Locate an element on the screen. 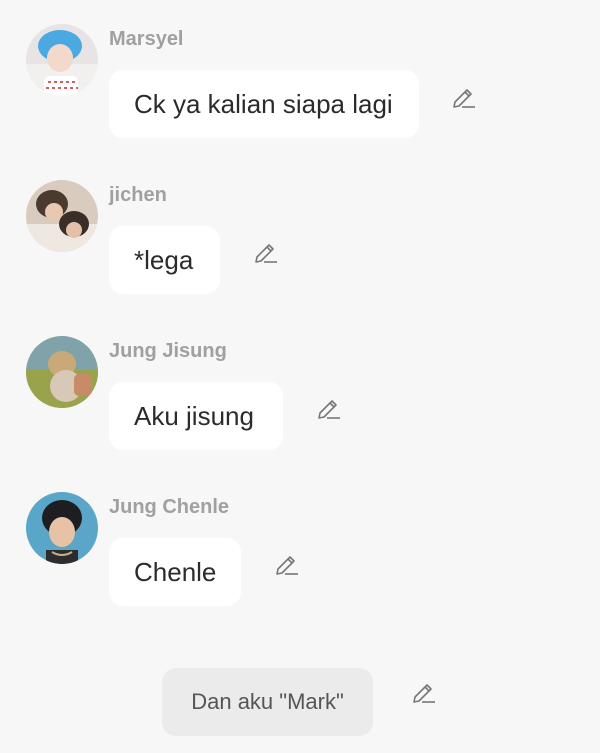 The image size is (600, 753). system-message: Dan aku "Mark" is located at coordinates (267, 702).